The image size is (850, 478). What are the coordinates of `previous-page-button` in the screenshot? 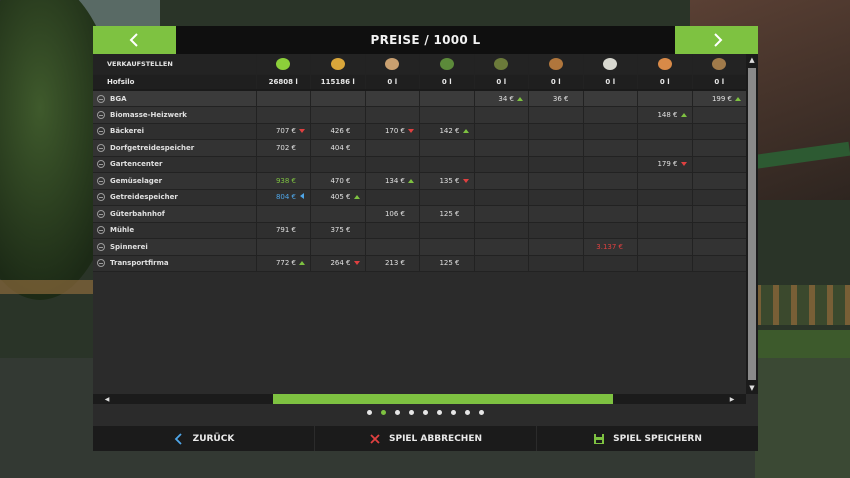 It's located at (134, 40).